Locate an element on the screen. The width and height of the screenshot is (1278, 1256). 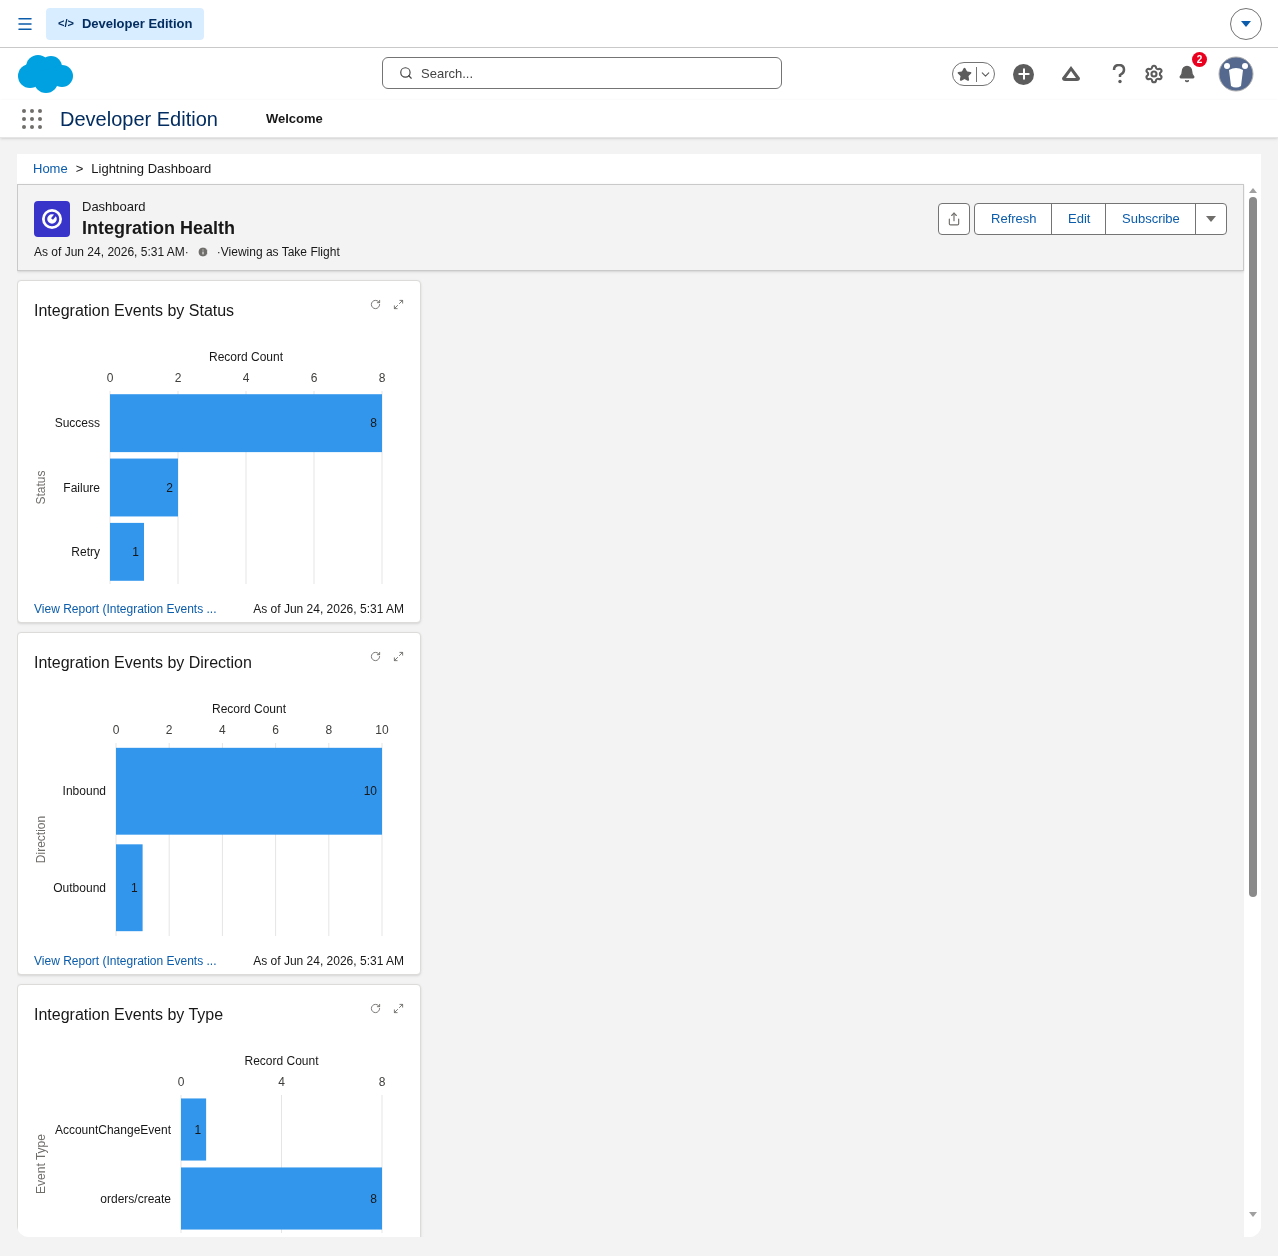
category-label: Failure is located at coordinates (81, 487).